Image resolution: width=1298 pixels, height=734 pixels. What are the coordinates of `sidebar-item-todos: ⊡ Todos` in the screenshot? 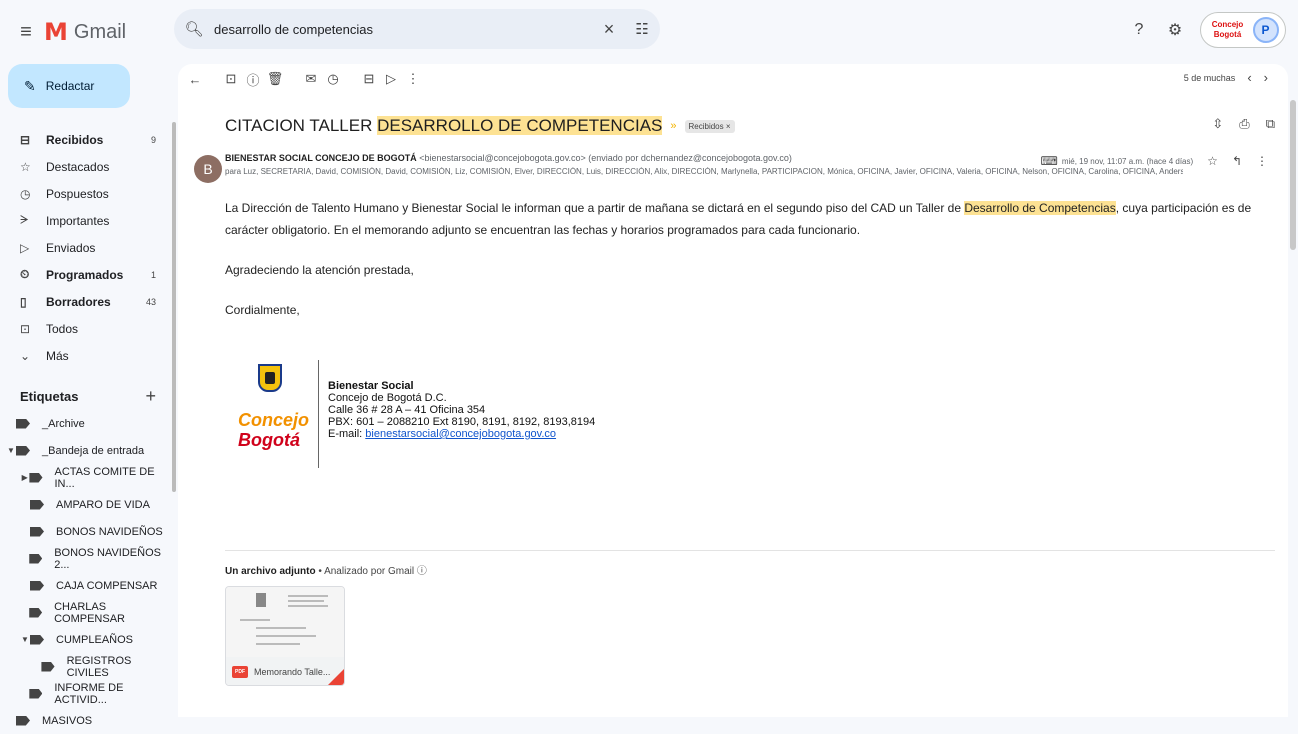 It's located at (85, 328).